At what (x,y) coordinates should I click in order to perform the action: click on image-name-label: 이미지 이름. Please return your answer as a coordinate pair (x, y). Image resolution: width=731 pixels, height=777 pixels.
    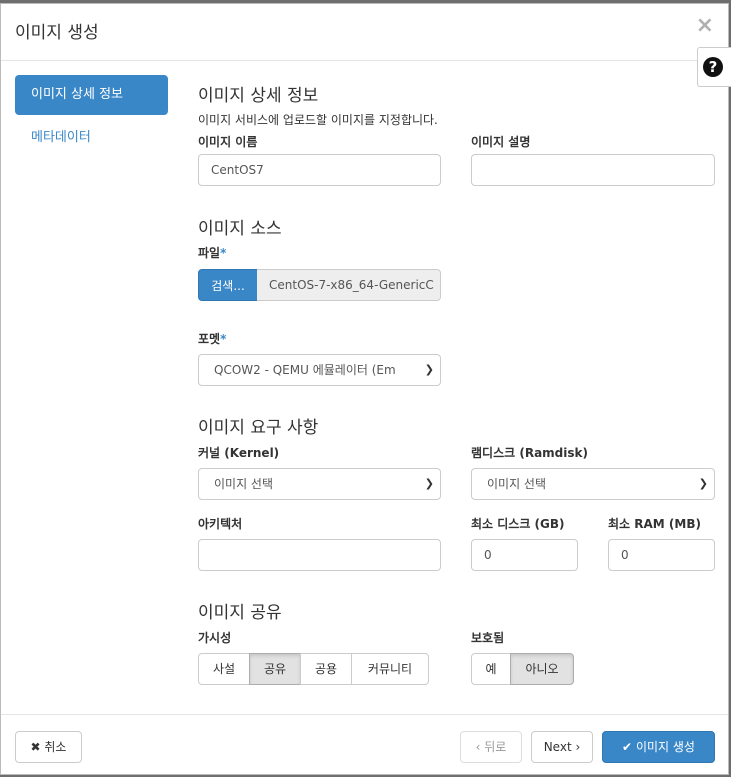
    Looking at the image, I should click on (228, 142).